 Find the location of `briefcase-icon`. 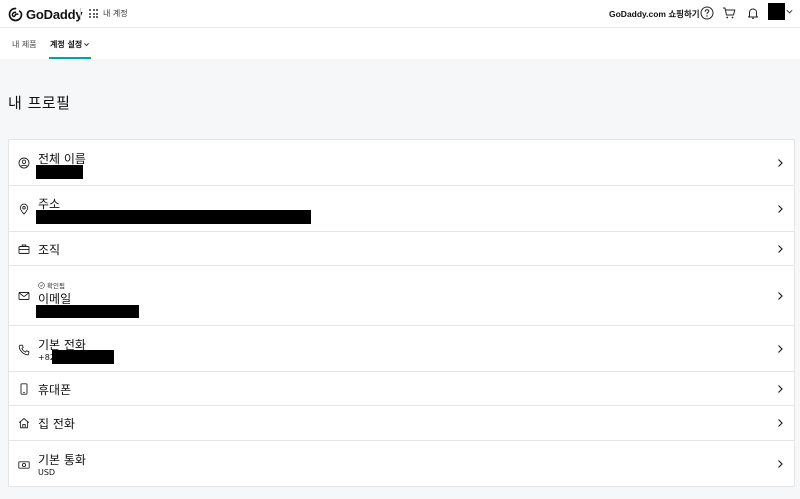

briefcase-icon is located at coordinates (24, 249).